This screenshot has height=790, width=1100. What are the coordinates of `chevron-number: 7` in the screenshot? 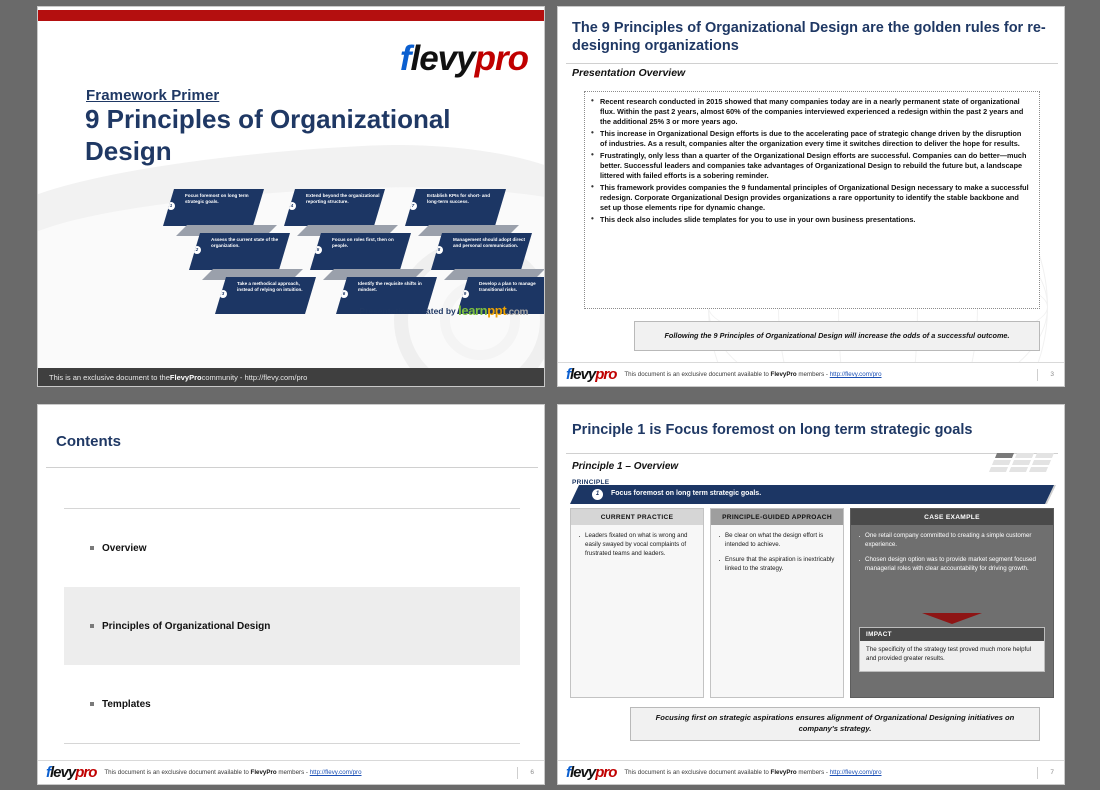 It's located at (413, 206).